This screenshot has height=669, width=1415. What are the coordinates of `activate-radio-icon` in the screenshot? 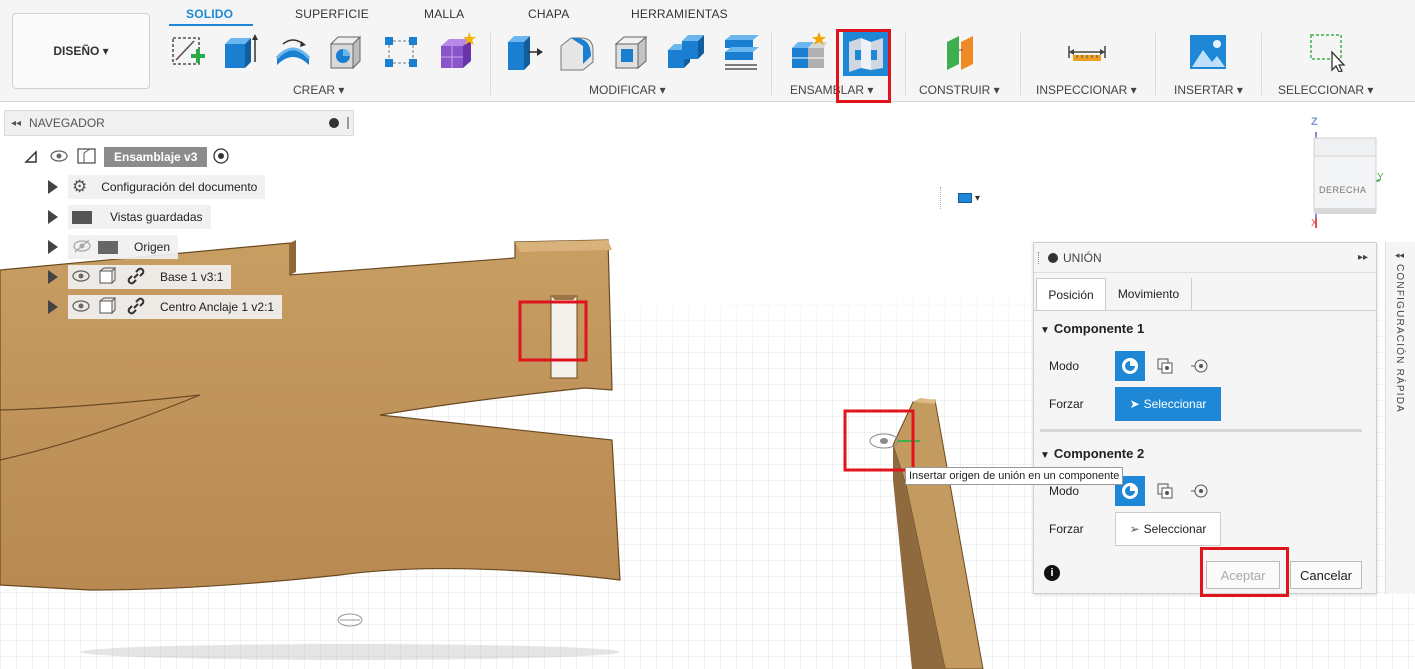 It's located at (221, 157).